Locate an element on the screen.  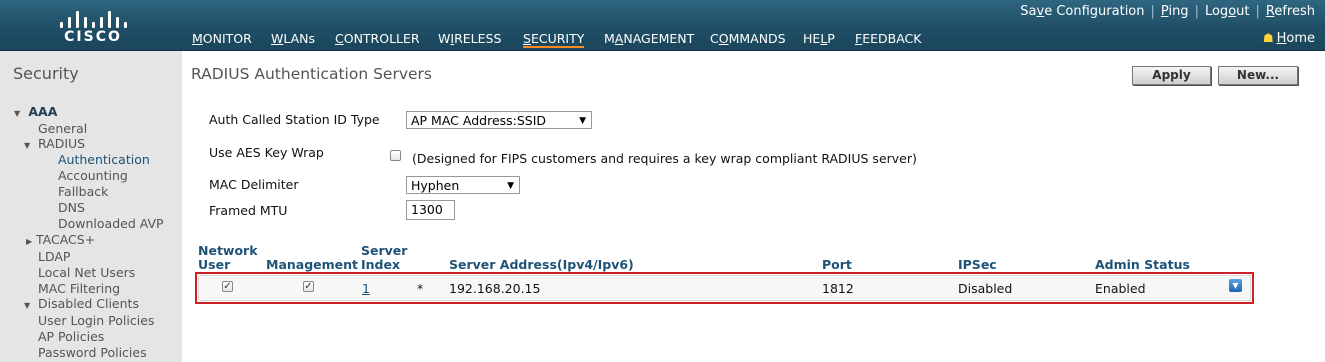
menu-monitor: MONITOR is located at coordinates (222, 38).